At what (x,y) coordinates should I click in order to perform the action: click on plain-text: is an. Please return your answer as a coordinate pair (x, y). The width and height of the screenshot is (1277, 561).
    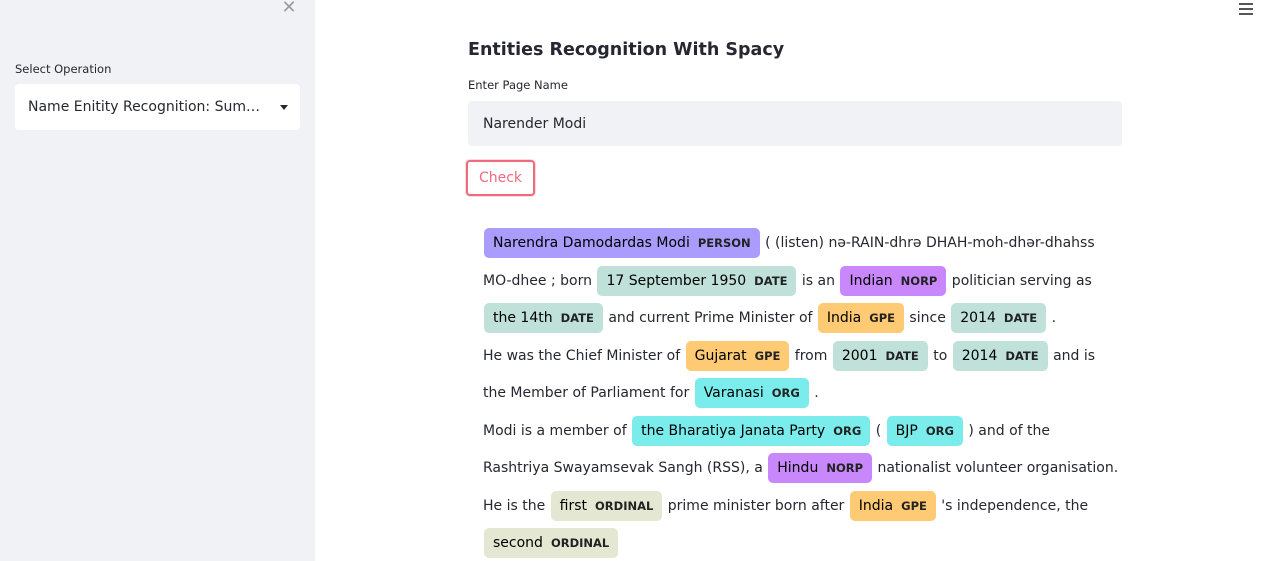
    Looking at the image, I should click on (818, 280).